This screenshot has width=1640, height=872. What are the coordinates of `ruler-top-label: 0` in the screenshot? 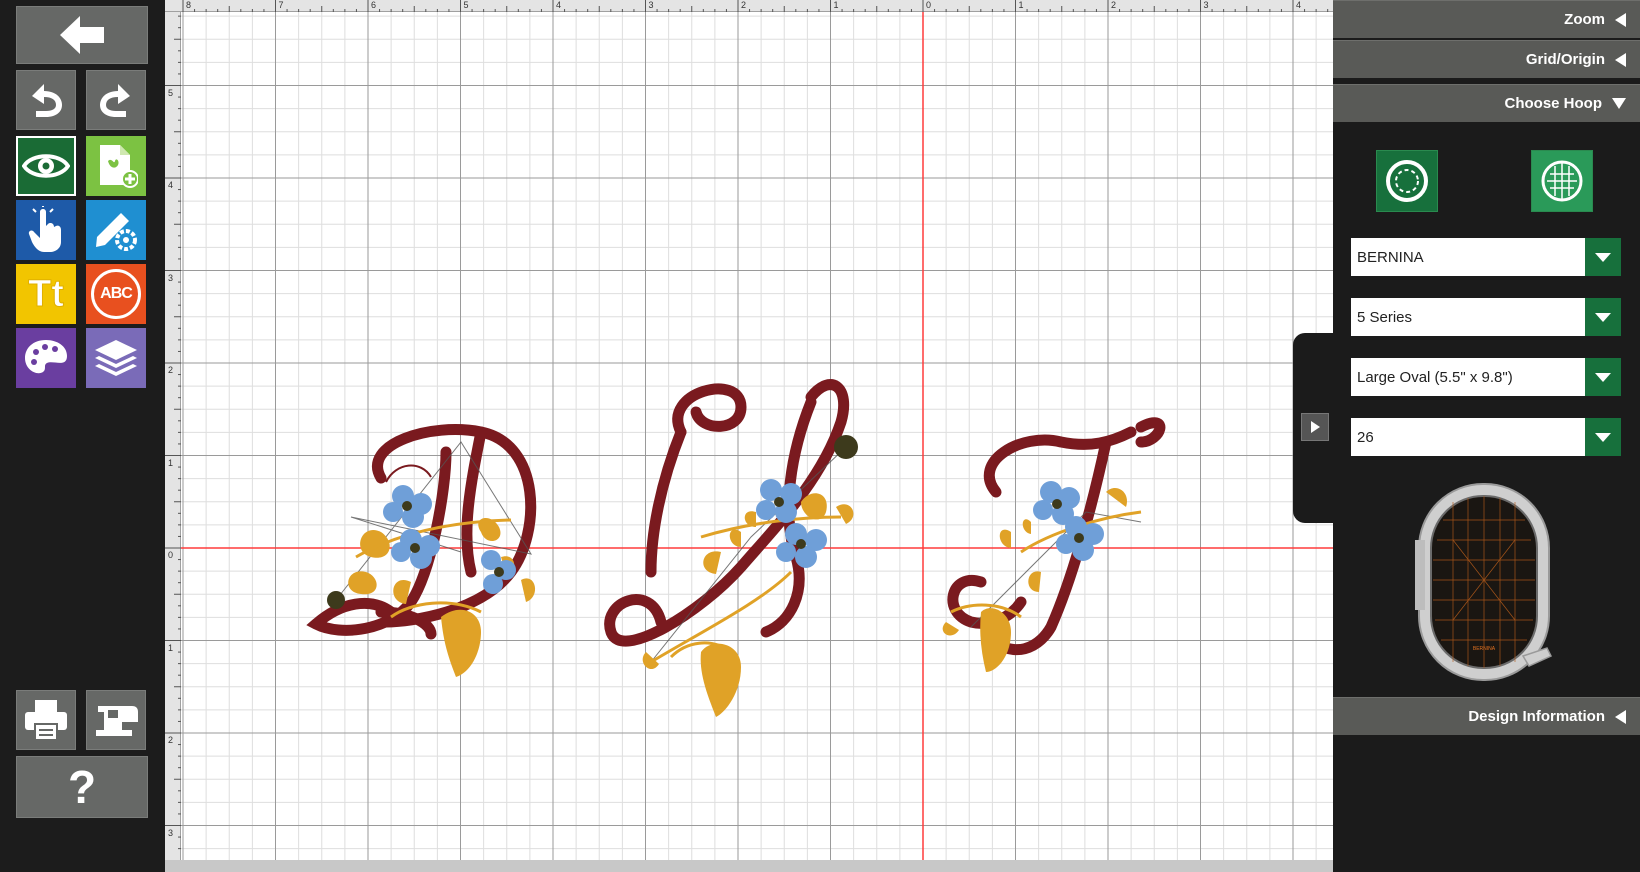 It's located at (929, 5).